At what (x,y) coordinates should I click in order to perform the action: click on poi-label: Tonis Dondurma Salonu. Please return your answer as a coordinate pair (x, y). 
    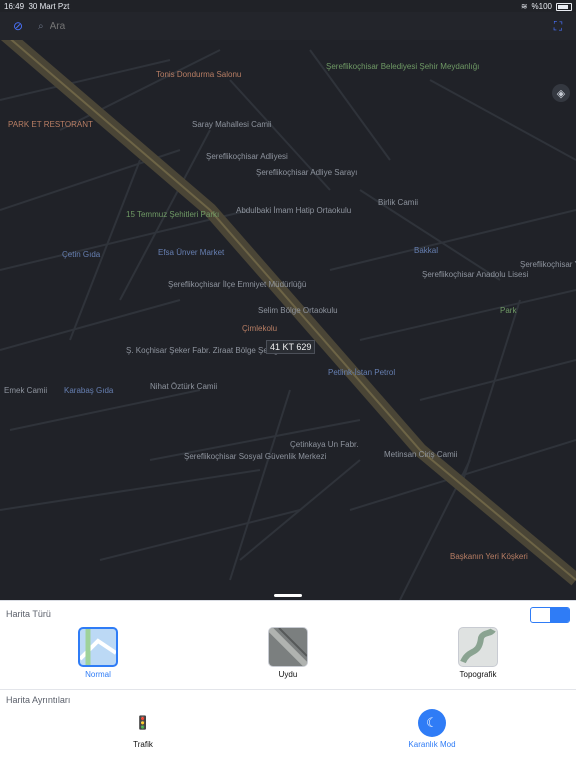
    Looking at the image, I should click on (198, 74).